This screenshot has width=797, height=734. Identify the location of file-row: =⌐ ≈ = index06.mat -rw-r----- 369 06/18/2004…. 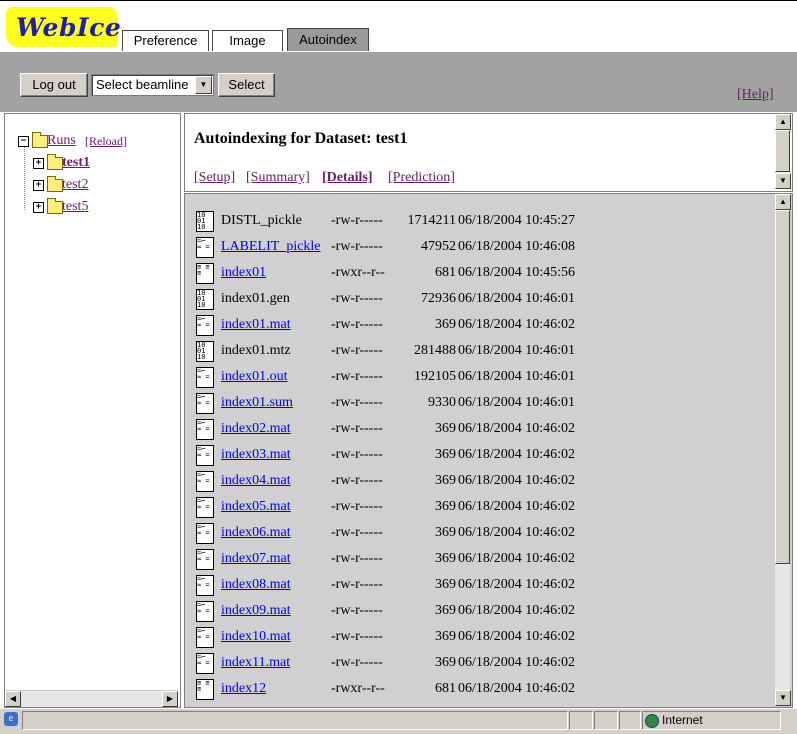
(486, 534).